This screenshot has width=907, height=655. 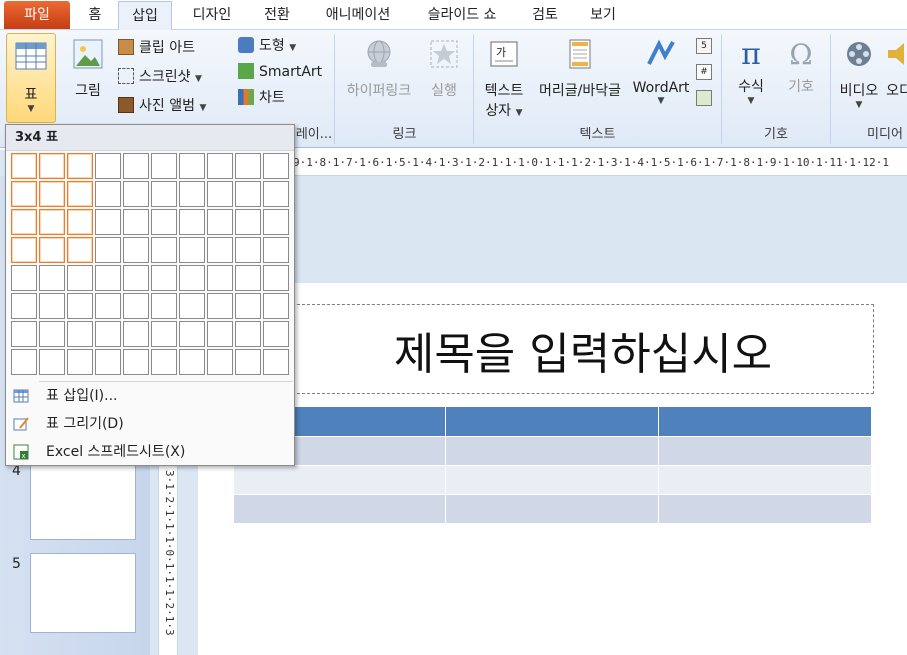 I want to click on object-icon, so click(x=704, y=98).